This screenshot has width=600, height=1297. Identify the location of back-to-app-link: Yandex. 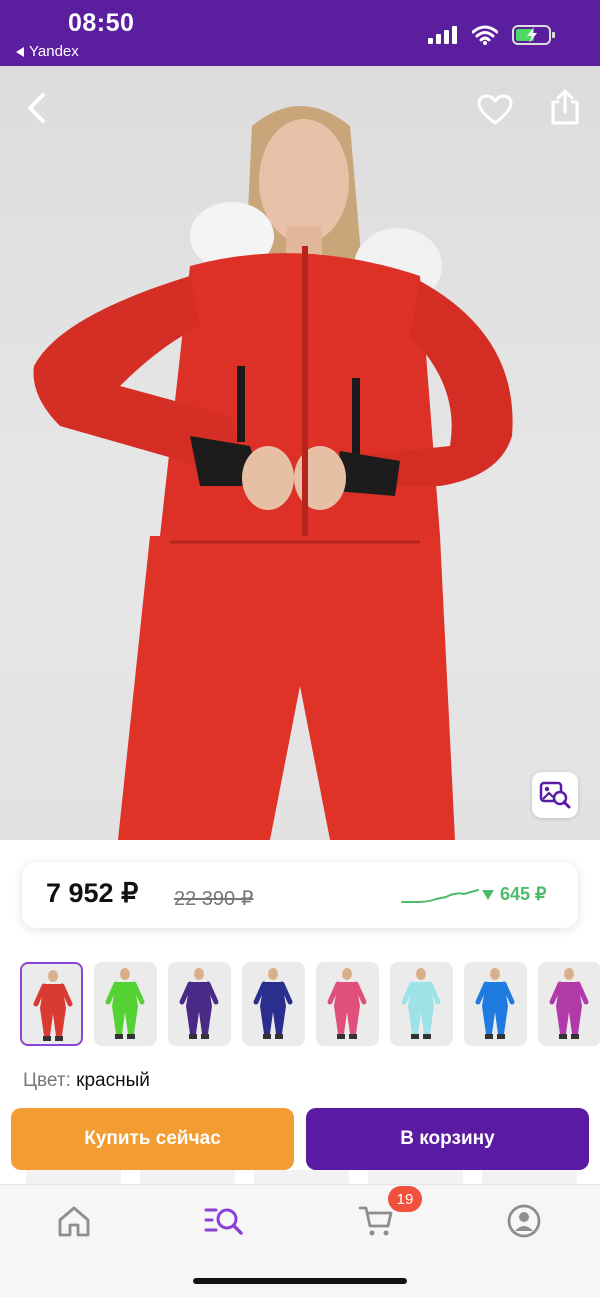
(47, 51).